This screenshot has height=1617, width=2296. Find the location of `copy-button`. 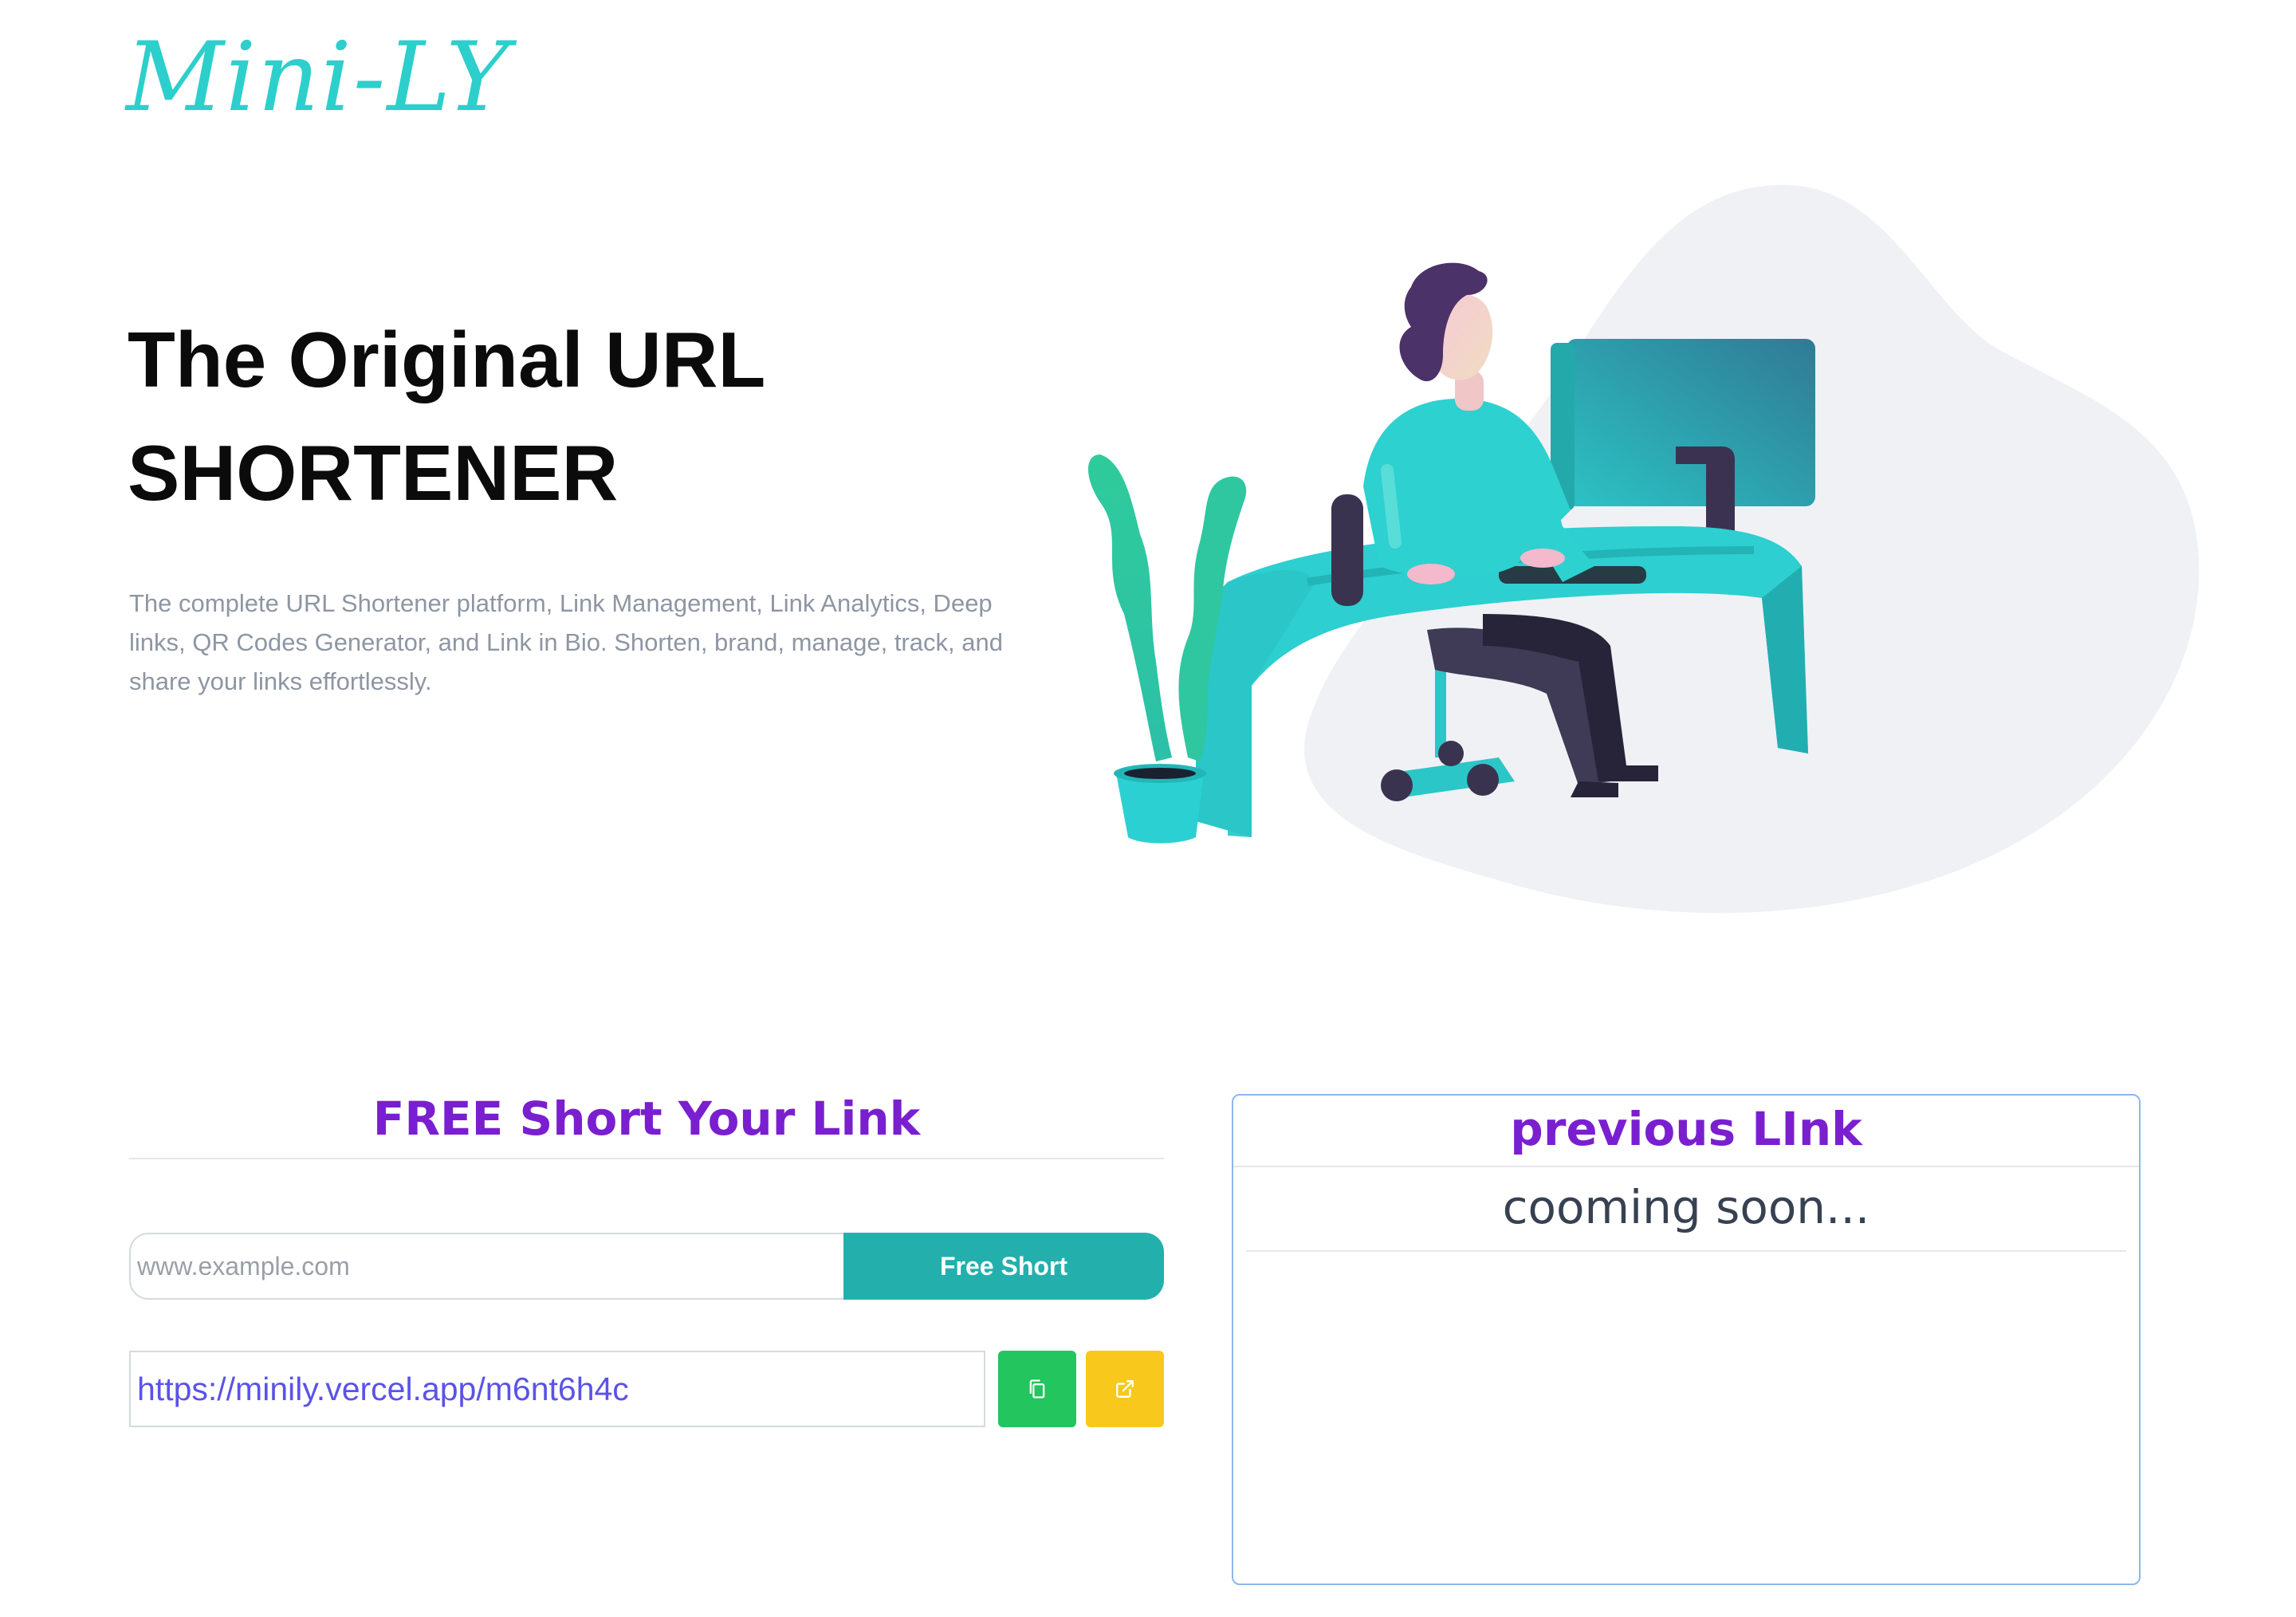

copy-button is located at coordinates (1037, 1389).